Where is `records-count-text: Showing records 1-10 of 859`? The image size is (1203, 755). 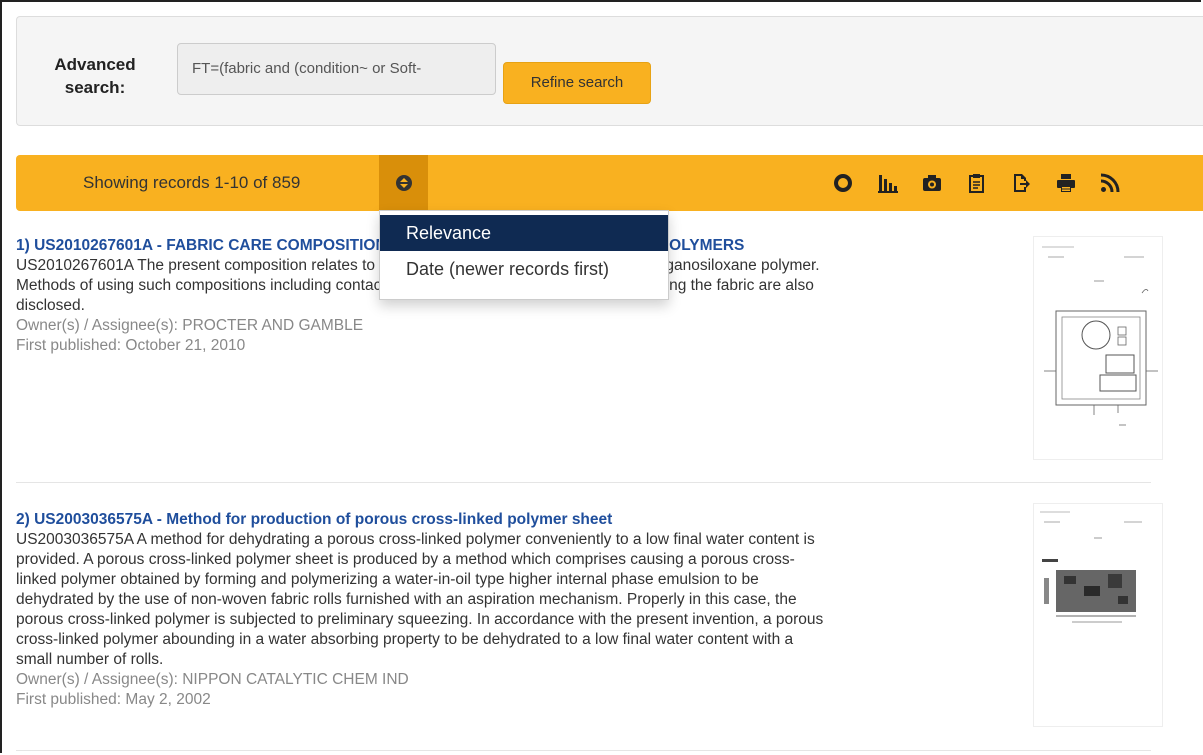
records-count-text: Showing records 1-10 of 859 is located at coordinates (192, 182).